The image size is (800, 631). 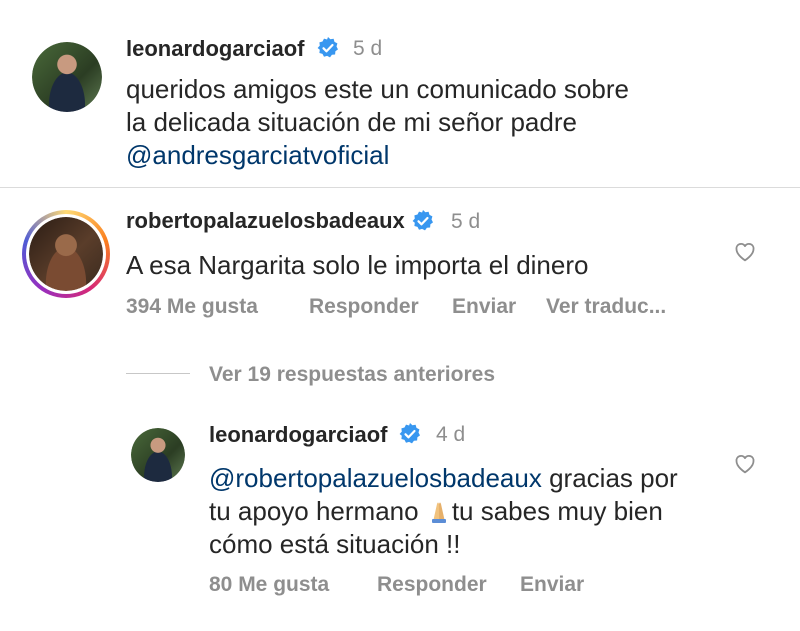 I want to click on comment-likes: 394 Me gusta, so click(x=192, y=307).